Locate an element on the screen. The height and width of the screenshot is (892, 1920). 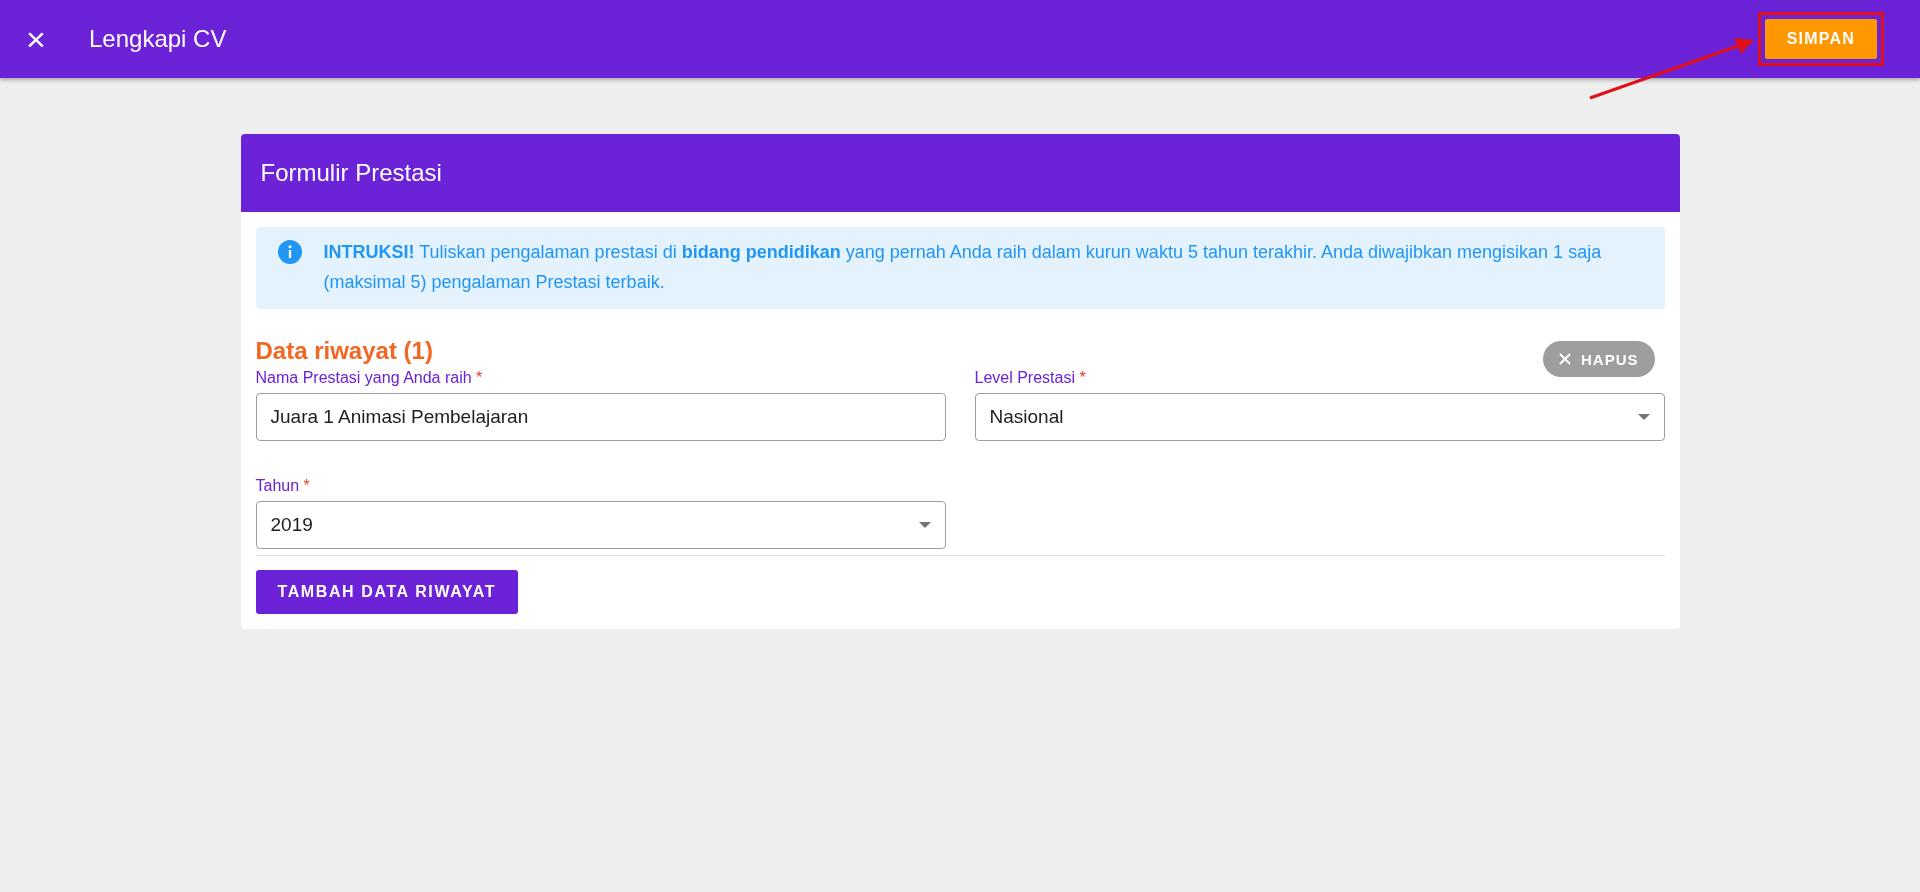
text-input-field: Juara 1 Animasi Pembelajaran is located at coordinates (600, 417).